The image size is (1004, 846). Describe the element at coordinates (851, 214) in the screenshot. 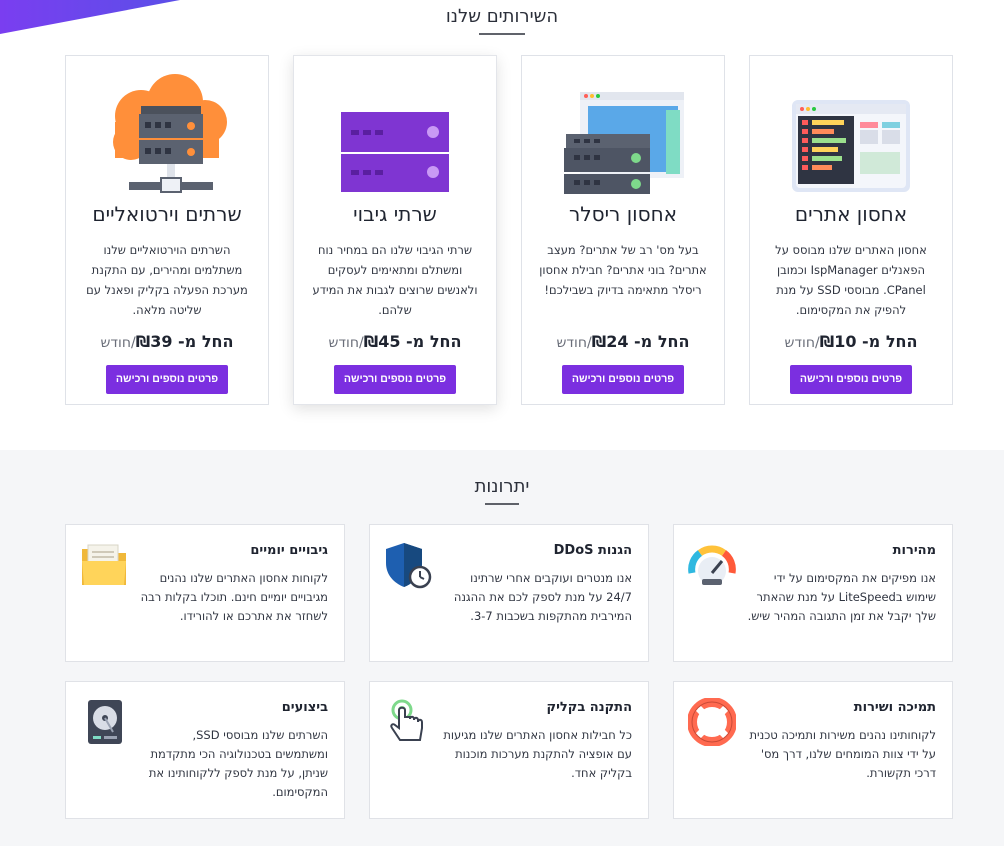

I see `service-card-title: אחסון אתרים` at that location.